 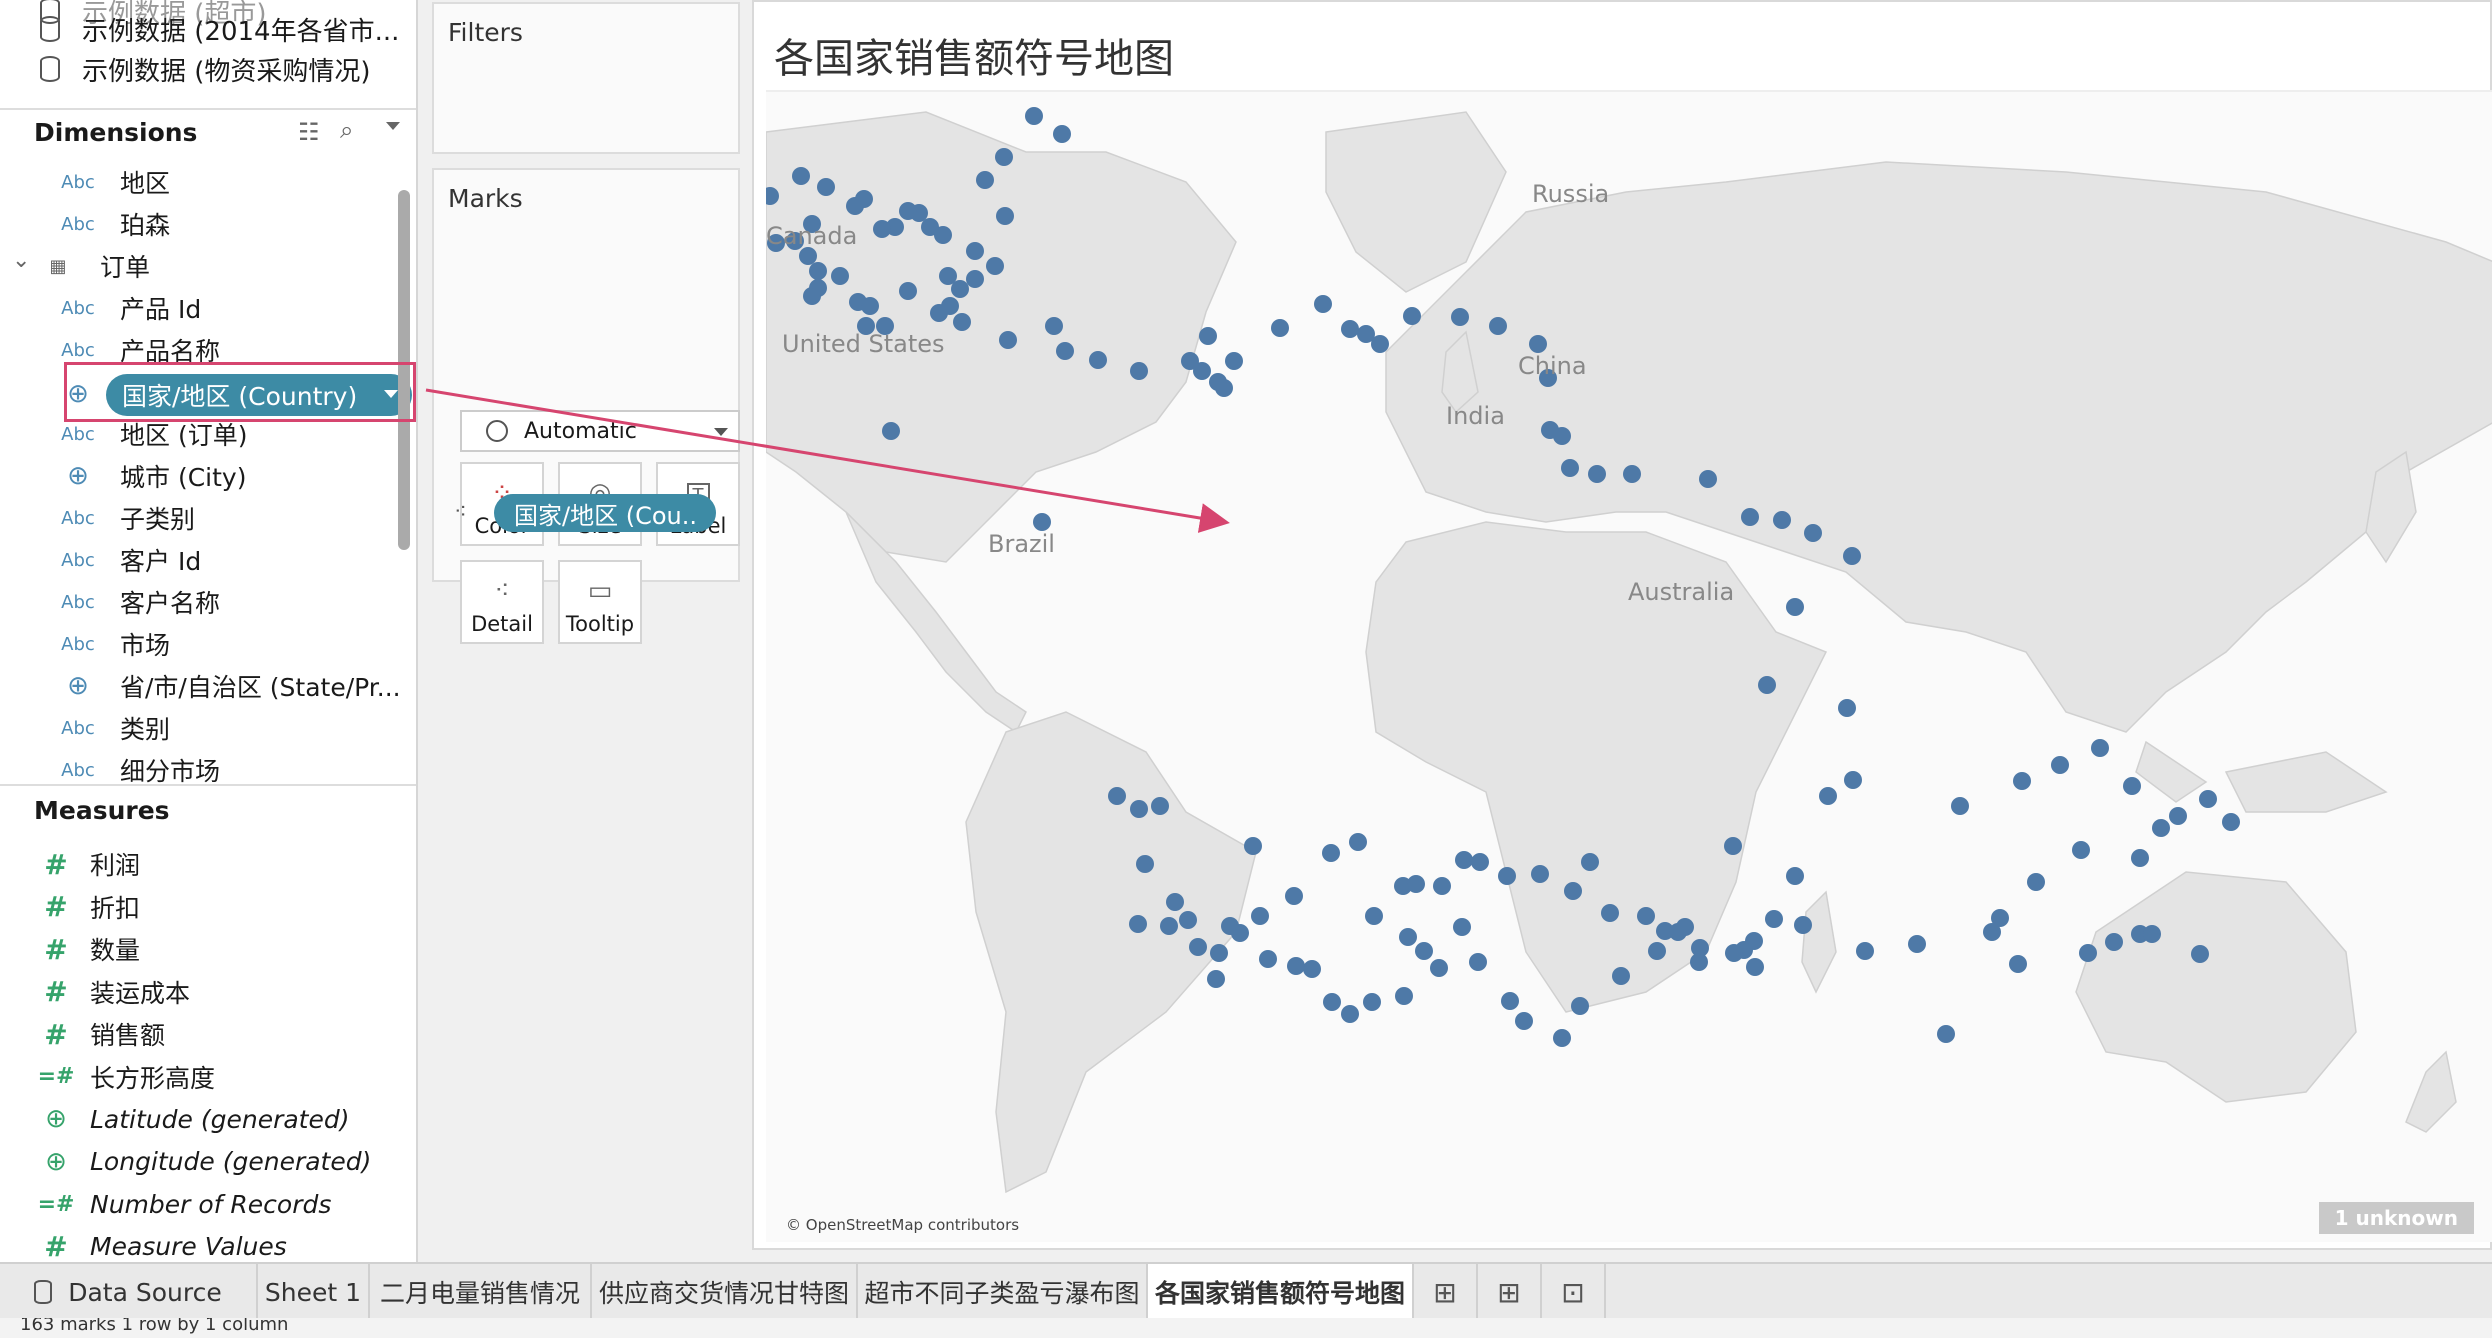 I want to click on database-icon, so click(x=43, y=1292).